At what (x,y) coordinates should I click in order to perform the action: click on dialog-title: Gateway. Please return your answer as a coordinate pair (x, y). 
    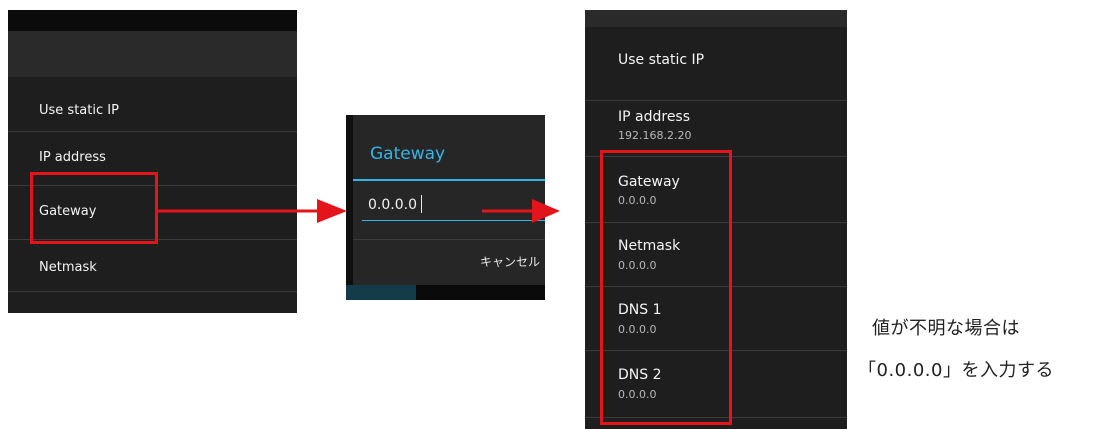
    Looking at the image, I should click on (408, 154).